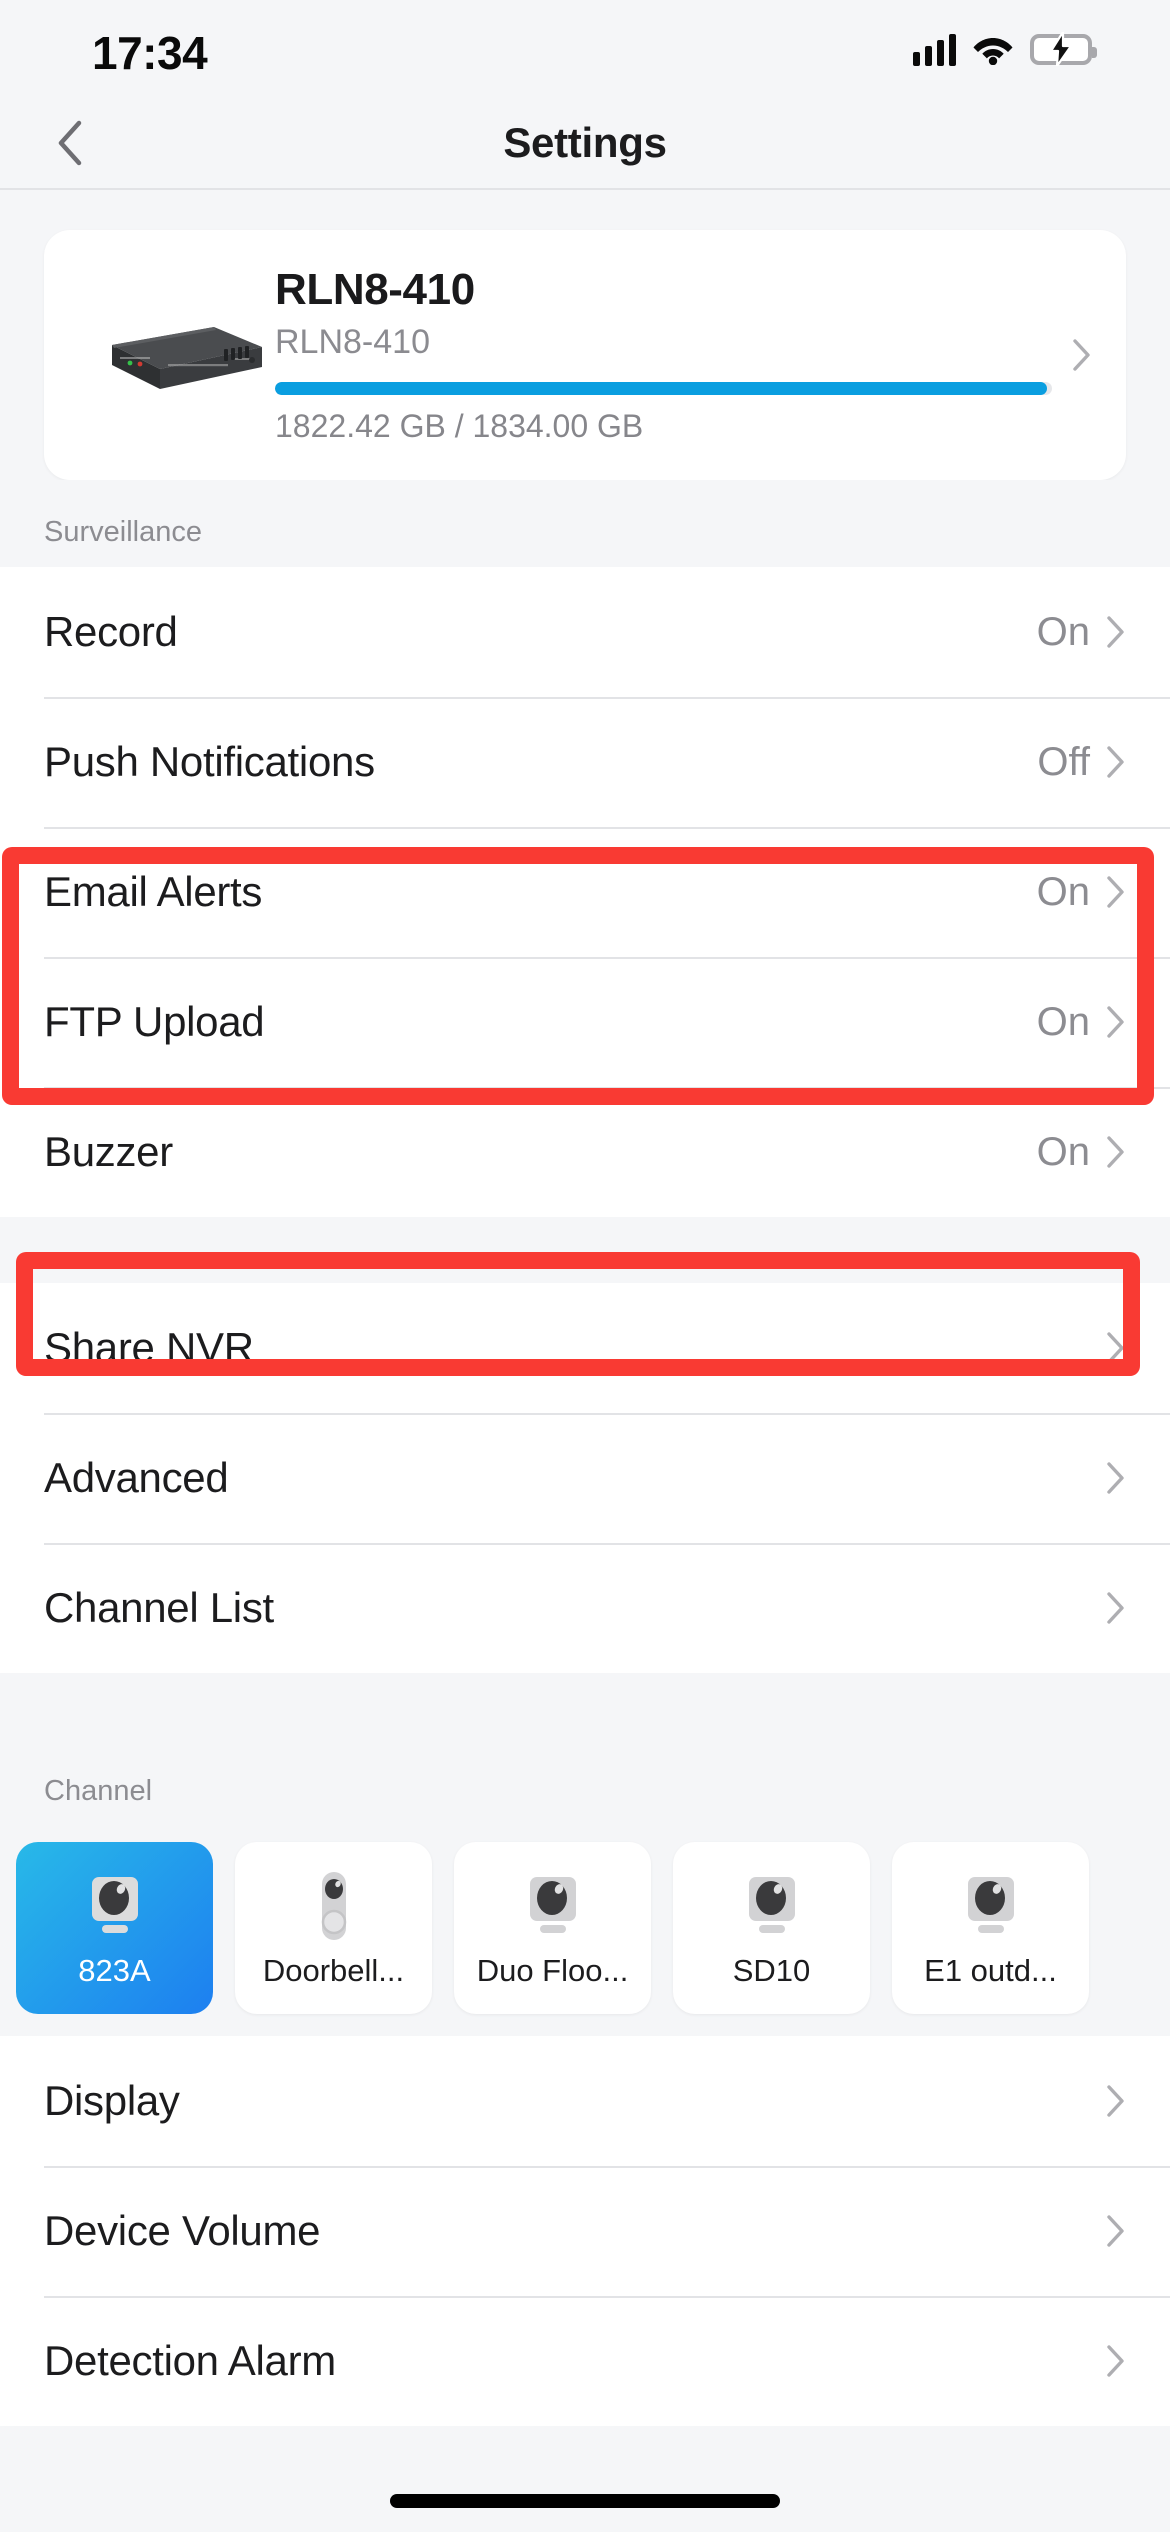 The width and height of the screenshot is (1170, 2532). What do you see at coordinates (111, 631) in the screenshot?
I see `row-label: Record` at bounding box center [111, 631].